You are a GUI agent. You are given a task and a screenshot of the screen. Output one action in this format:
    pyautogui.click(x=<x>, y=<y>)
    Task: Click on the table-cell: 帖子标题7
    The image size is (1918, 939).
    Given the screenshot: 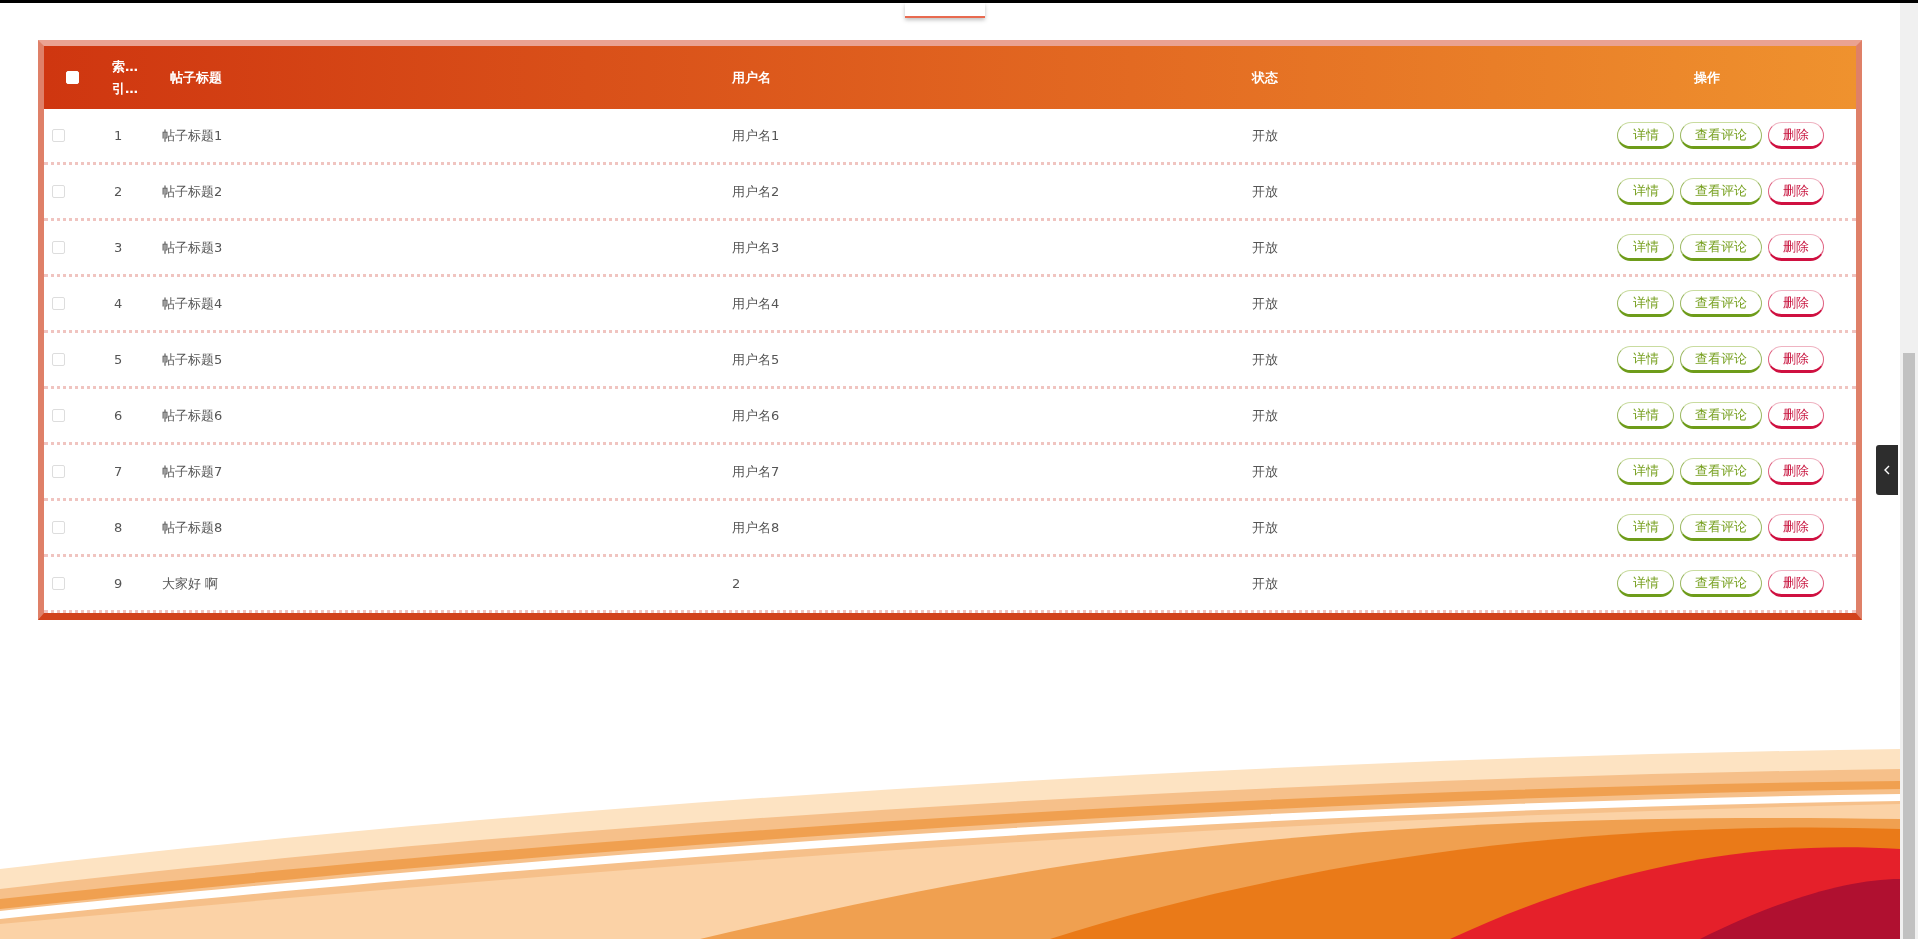 What is the action you would take?
    pyautogui.click(x=192, y=471)
    